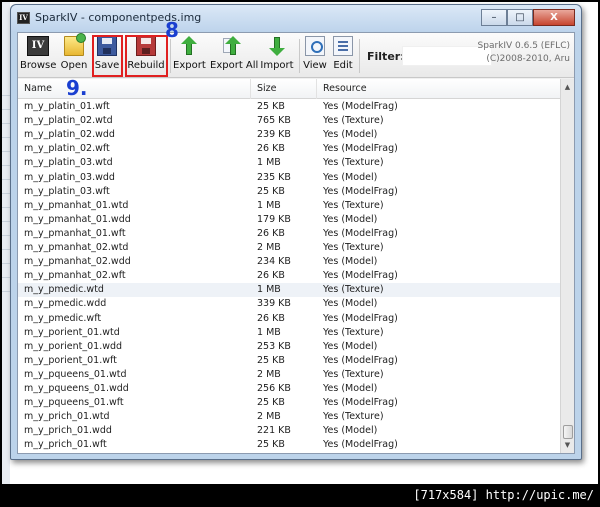 The image size is (600, 507). What do you see at coordinates (567, 266) in the screenshot?
I see `vertical-scrollbar: ▲ ▼` at bounding box center [567, 266].